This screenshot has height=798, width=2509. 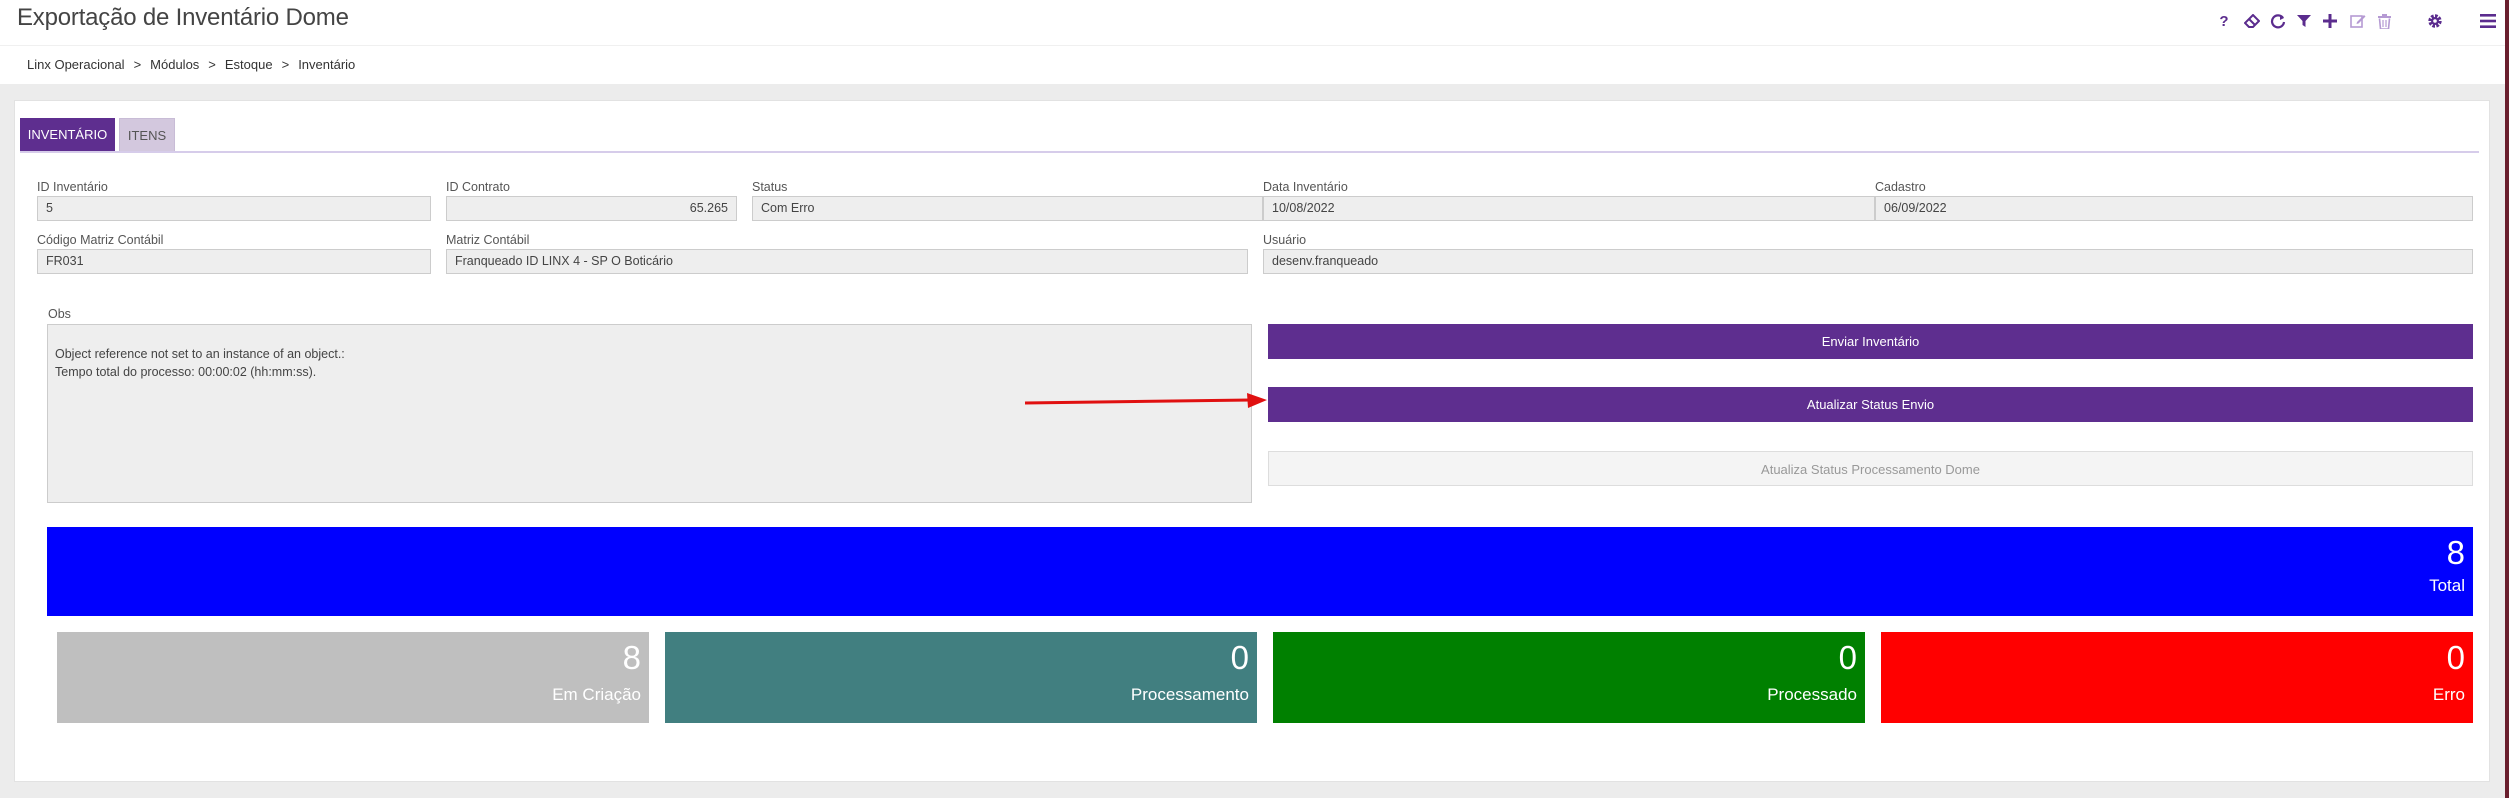 I want to click on data-inventario-label: Data Inventário, so click(x=1305, y=187).